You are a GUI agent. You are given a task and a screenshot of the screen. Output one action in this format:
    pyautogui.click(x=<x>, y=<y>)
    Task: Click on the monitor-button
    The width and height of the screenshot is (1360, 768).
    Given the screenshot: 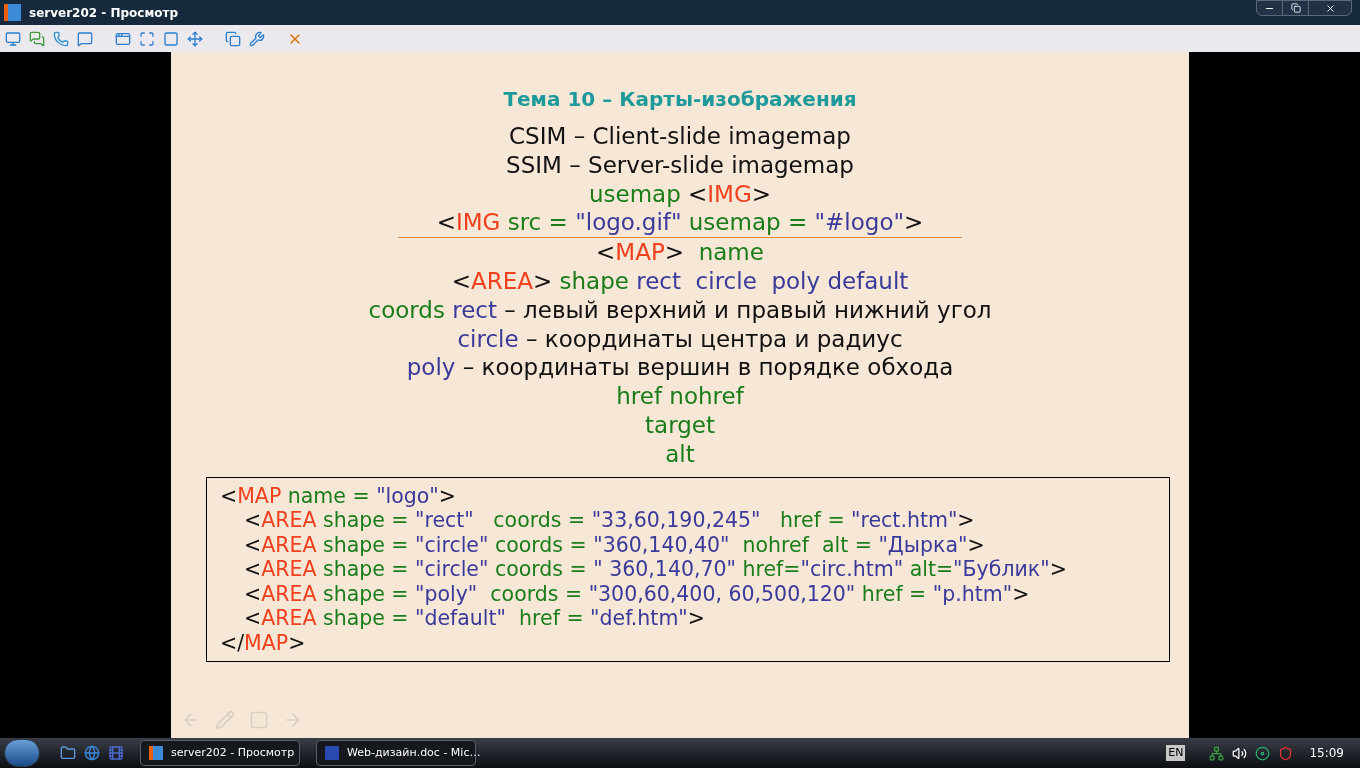 What is the action you would take?
    pyautogui.click(x=13, y=38)
    